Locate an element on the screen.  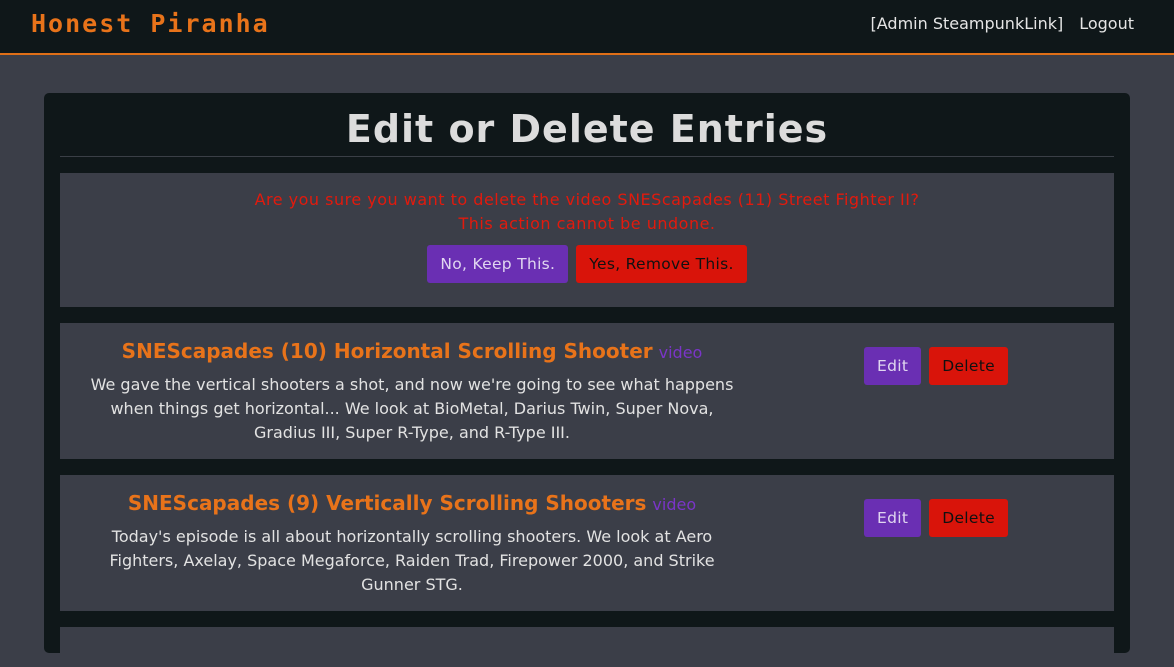
confirmation-actions: No, Keep This. Yes, Remove This. is located at coordinates (587, 264).